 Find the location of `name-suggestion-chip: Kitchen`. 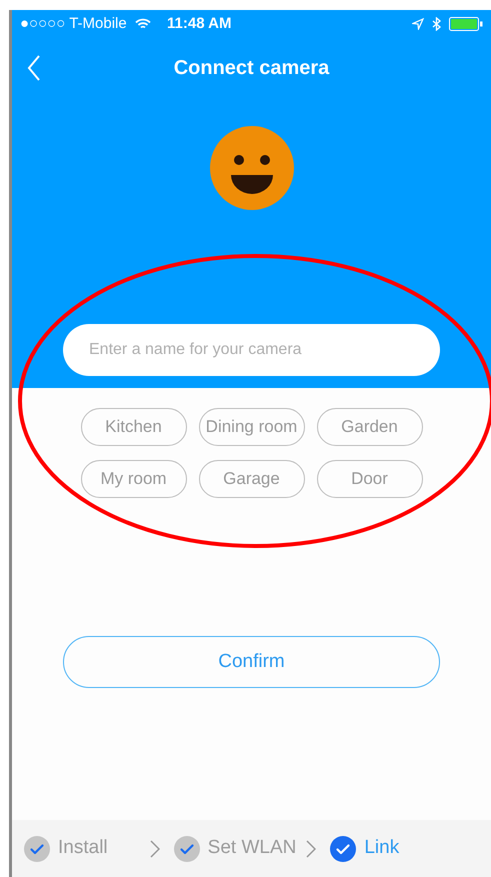

name-suggestion-chip: Kitchen is located at coordinates (133, 427).